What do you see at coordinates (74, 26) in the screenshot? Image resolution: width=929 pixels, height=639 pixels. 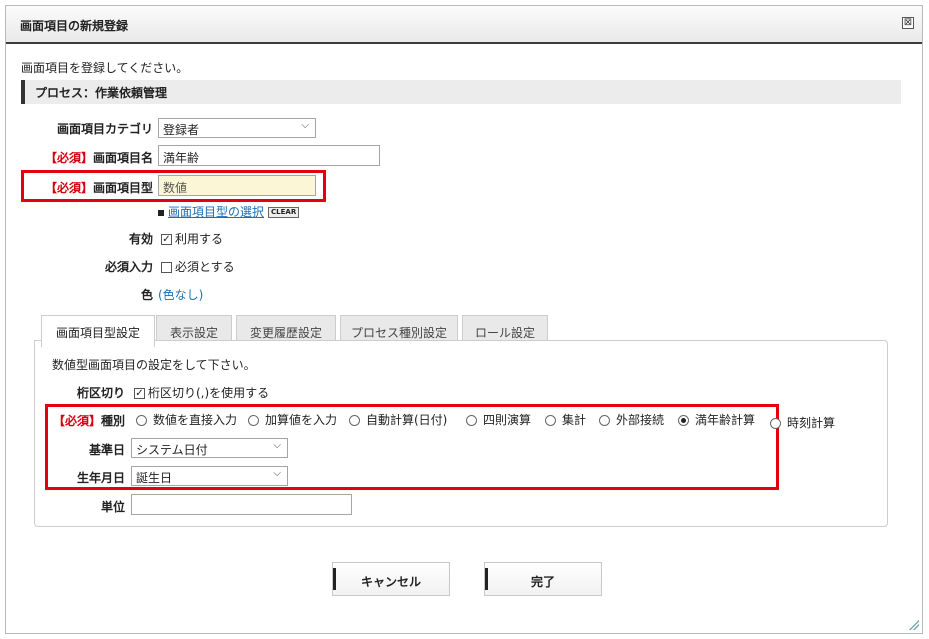 I see `dialog-title: 画面項目の新規登録` at bounding box center [74, 26].